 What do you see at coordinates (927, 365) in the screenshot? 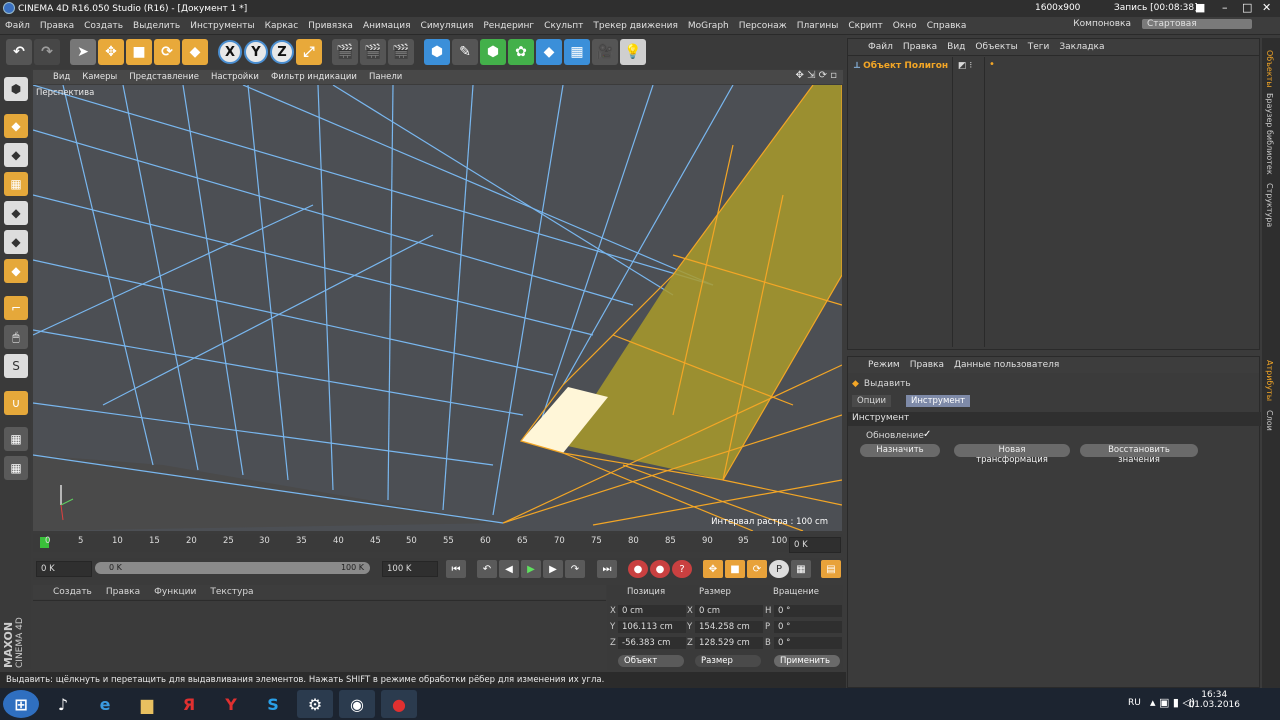
I see `attr-menu-edit: Правка` at bounding box center [927, 365].